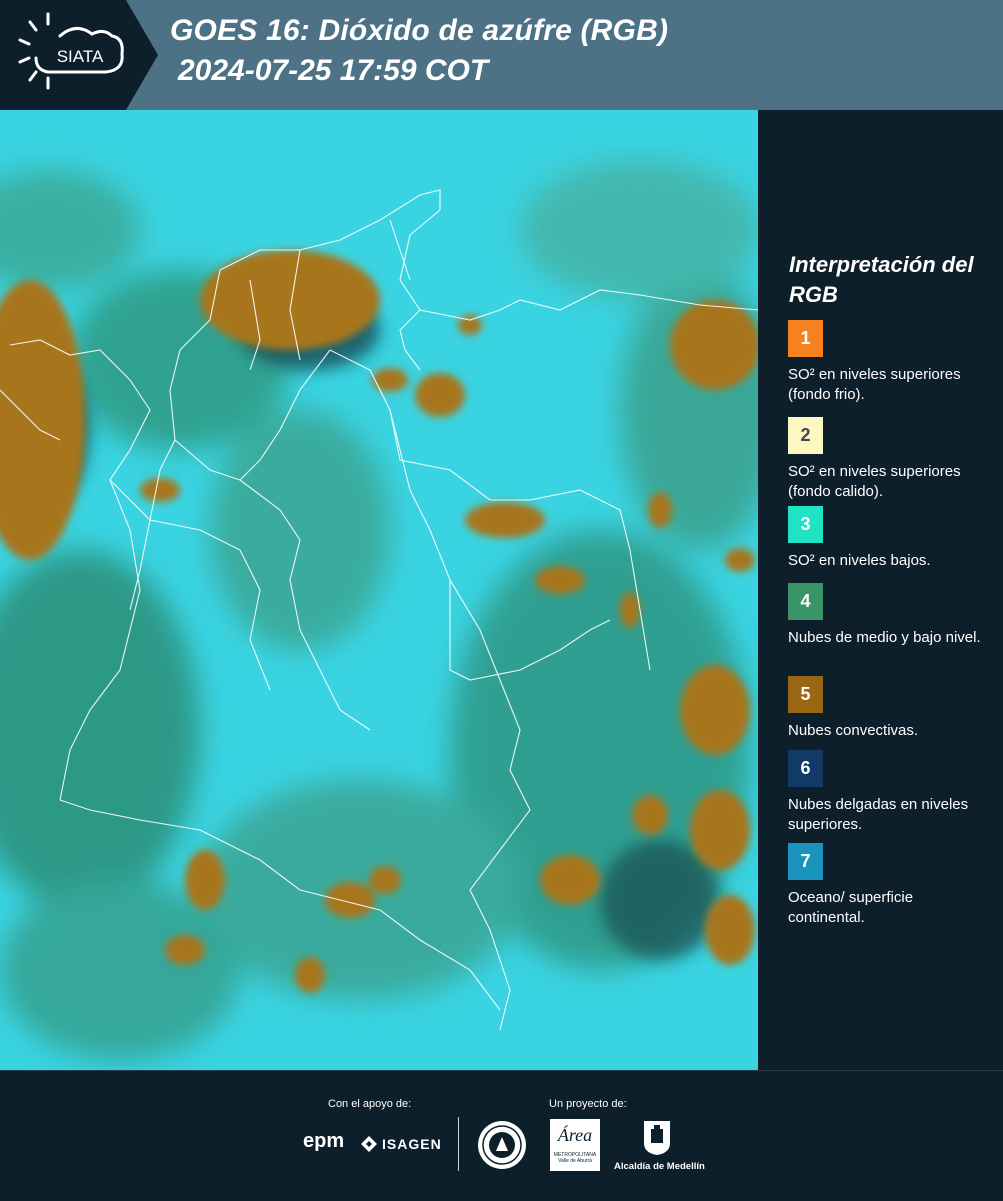  What do you see at coordinates (805, 524) in the screenshot?
I see `legend-swatch: 3` at bounding box center [805, 524].